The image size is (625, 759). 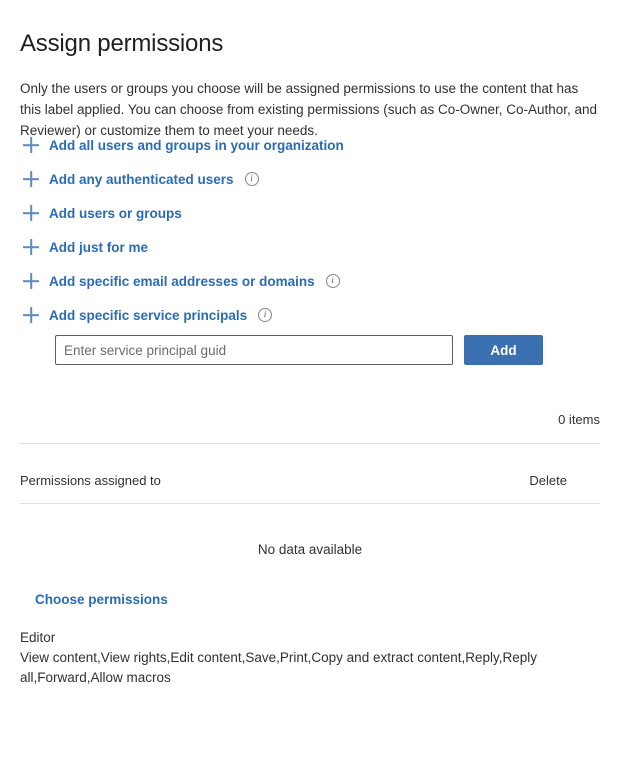 What do you see at coordinates (38, 637) in the screenshot?
I see `permissions-role-name: Editor` at bounding box center [38, 637].